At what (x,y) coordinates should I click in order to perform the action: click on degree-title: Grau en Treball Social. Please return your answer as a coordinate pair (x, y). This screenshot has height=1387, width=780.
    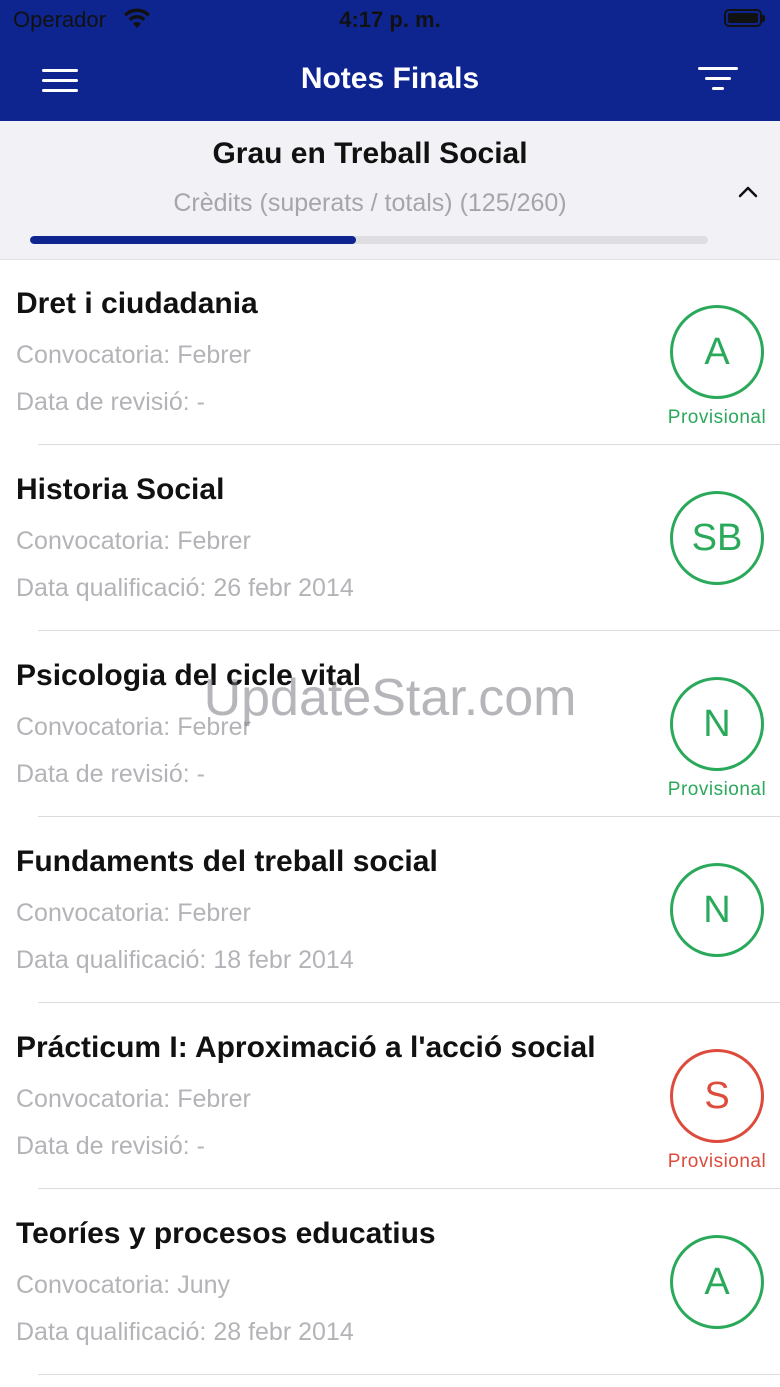
    Looking at the image, I should click on (370, 153).